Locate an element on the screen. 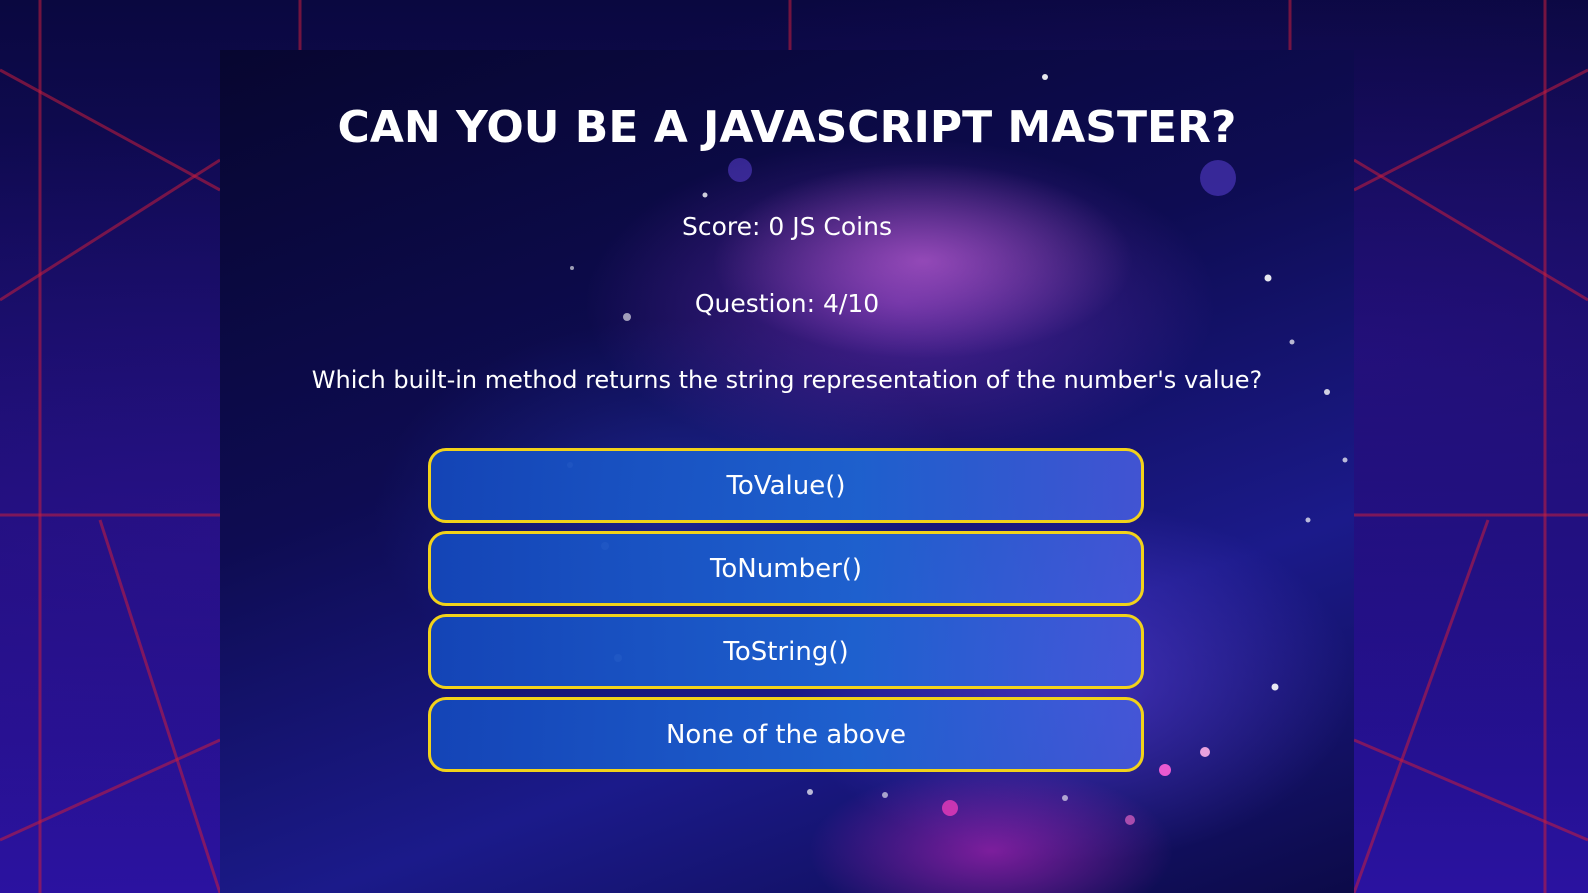 The height and width of the screenshot is (893, 1588). game-title: CAN YOU BE A JAVASCRIPT MASTER? is located at coordinates (787, 127).